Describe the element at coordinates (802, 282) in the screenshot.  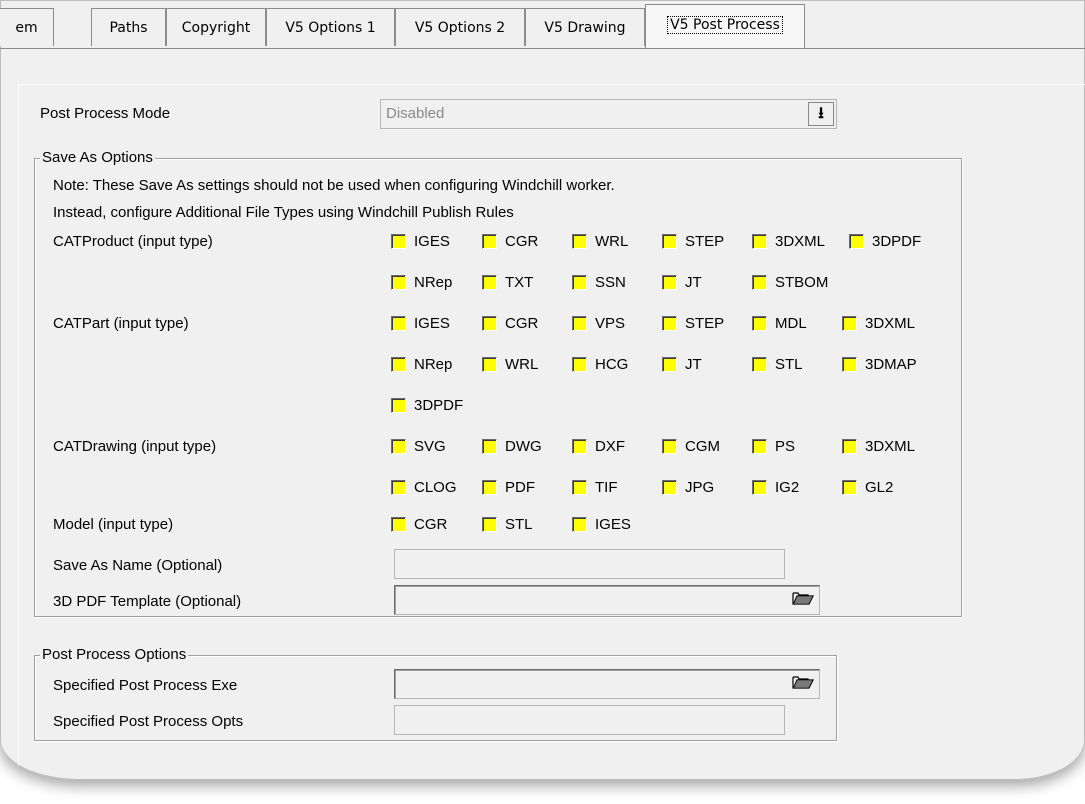
I see `checkbox-label: STBOM` at that location.